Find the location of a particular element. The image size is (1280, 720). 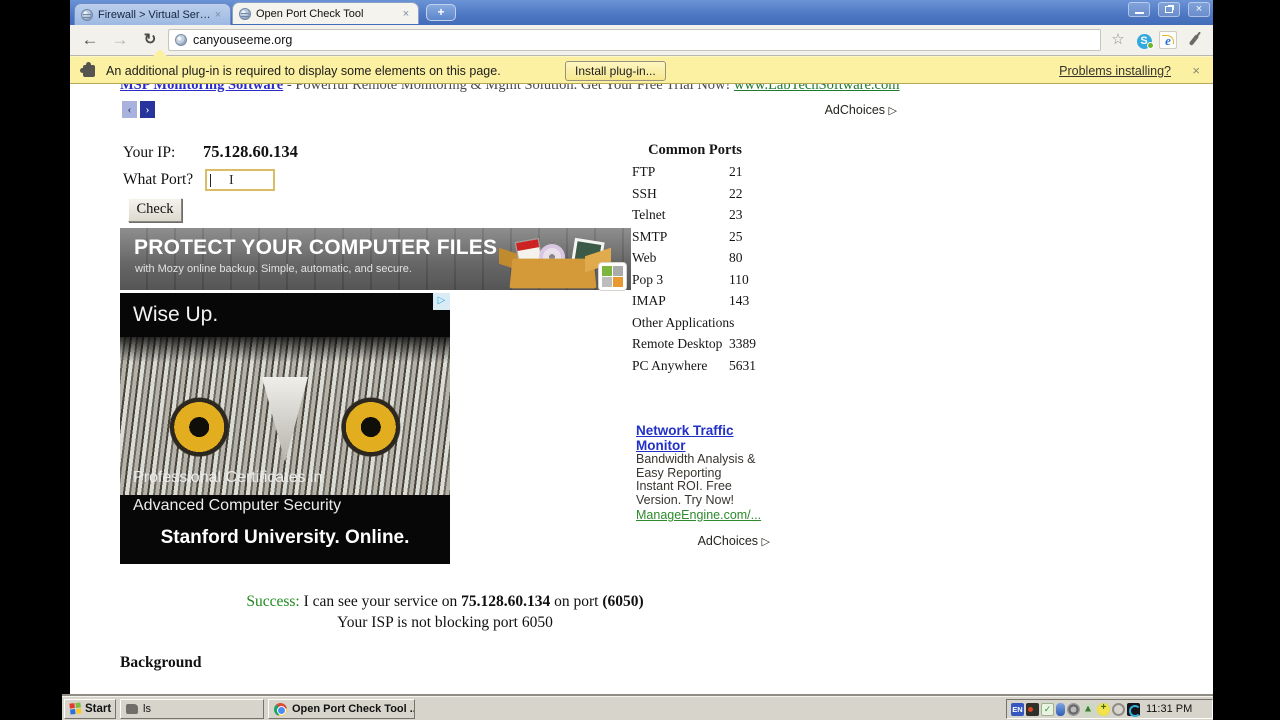

port-number: 5631 is located at coordinates (742, 365).